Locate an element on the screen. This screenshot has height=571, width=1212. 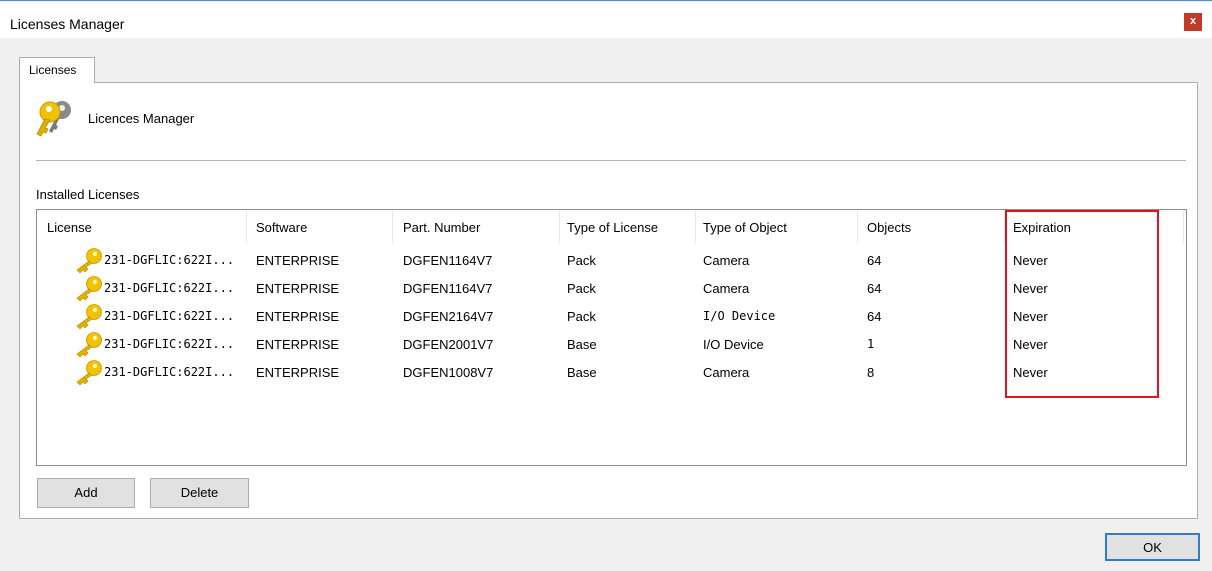
header-label: Licences Manager is located at coordinates (141, 118).